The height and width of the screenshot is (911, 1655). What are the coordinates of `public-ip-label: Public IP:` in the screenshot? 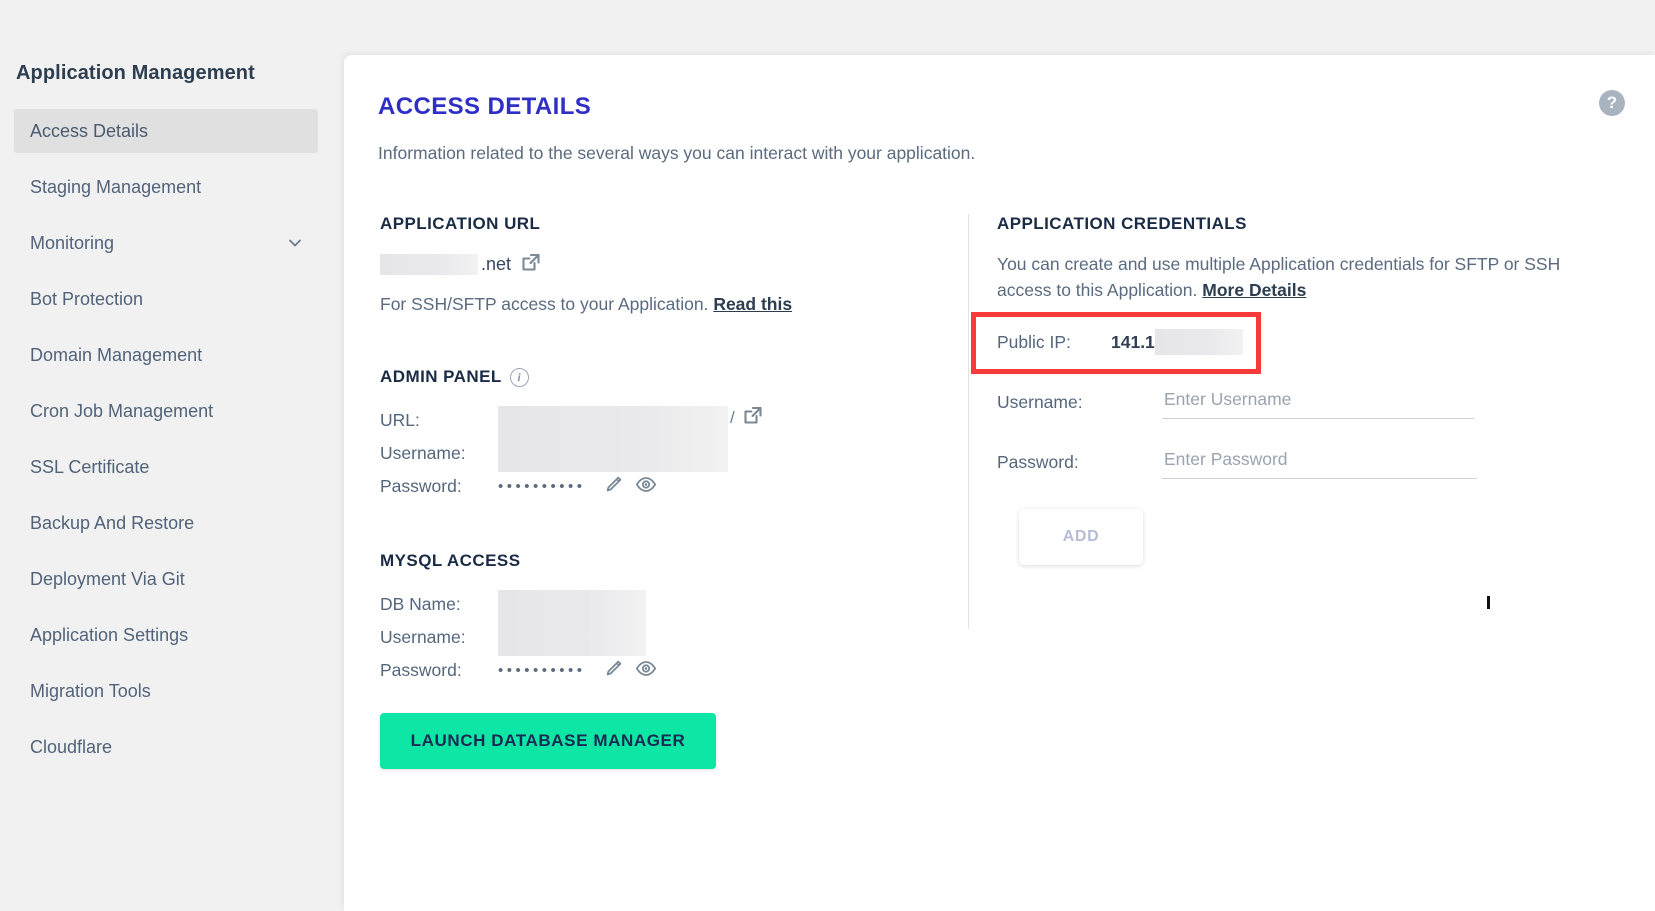 It's located at (1034, 341).